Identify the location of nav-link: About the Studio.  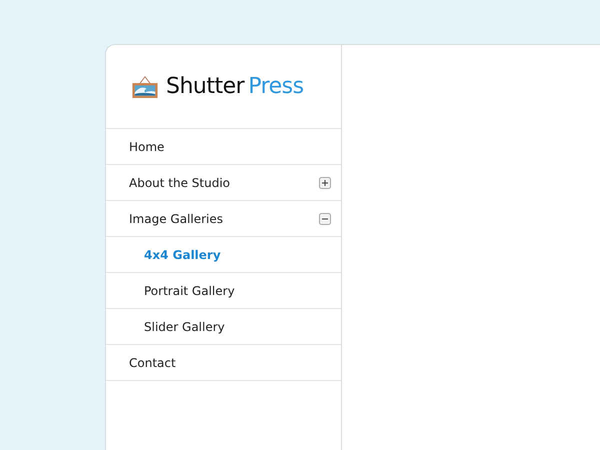
(179, 183).